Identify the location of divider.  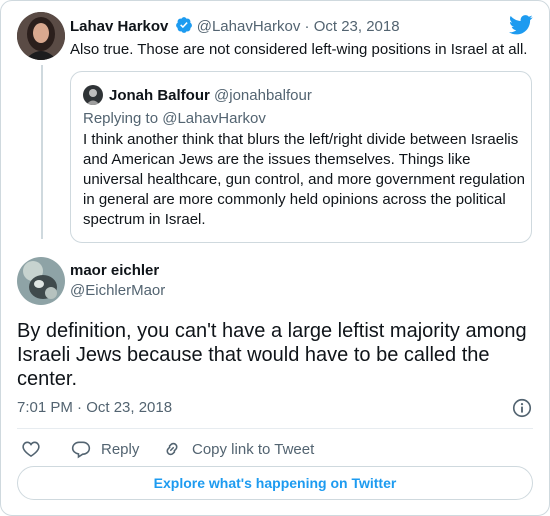
(275, 428).